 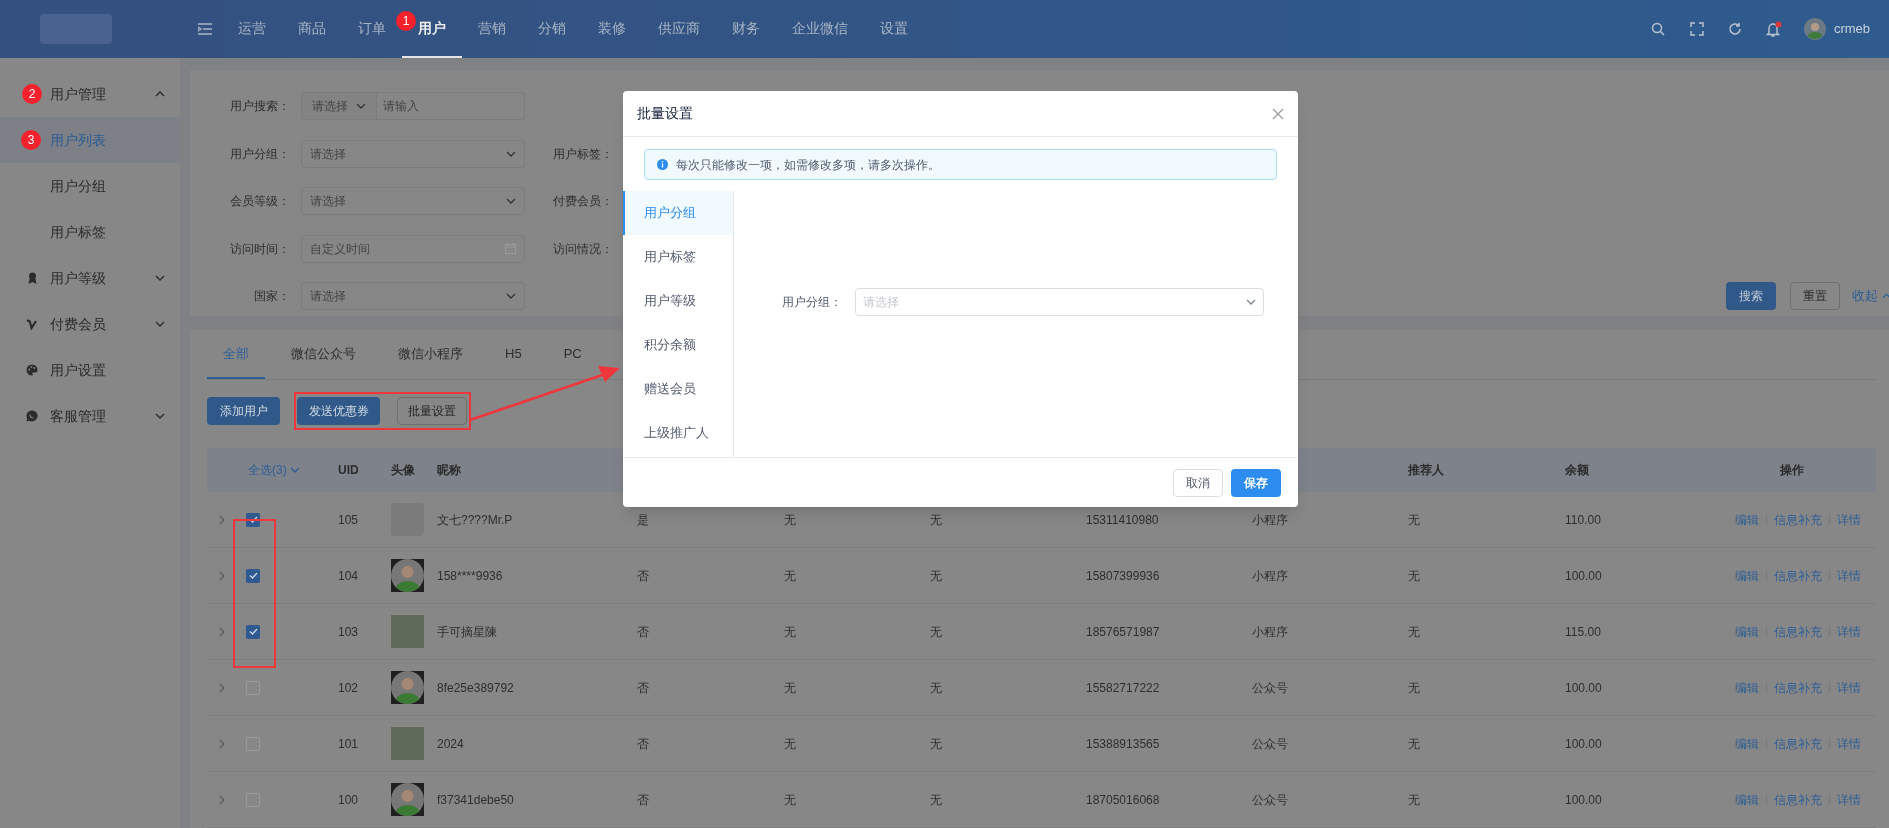 I want to click on nav-item: 商品, so click(x=312, y=29).